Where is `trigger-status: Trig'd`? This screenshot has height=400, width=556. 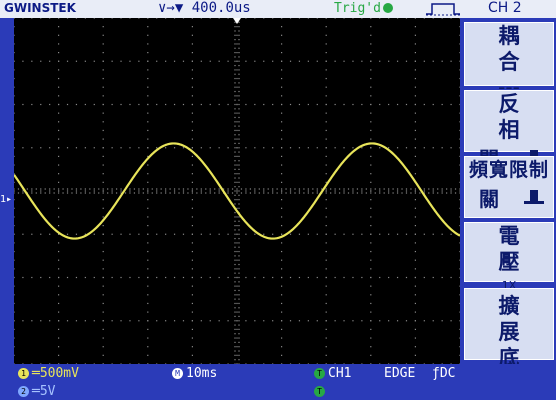 trigger-status: Trig'd is located at coordinates (363, 8).